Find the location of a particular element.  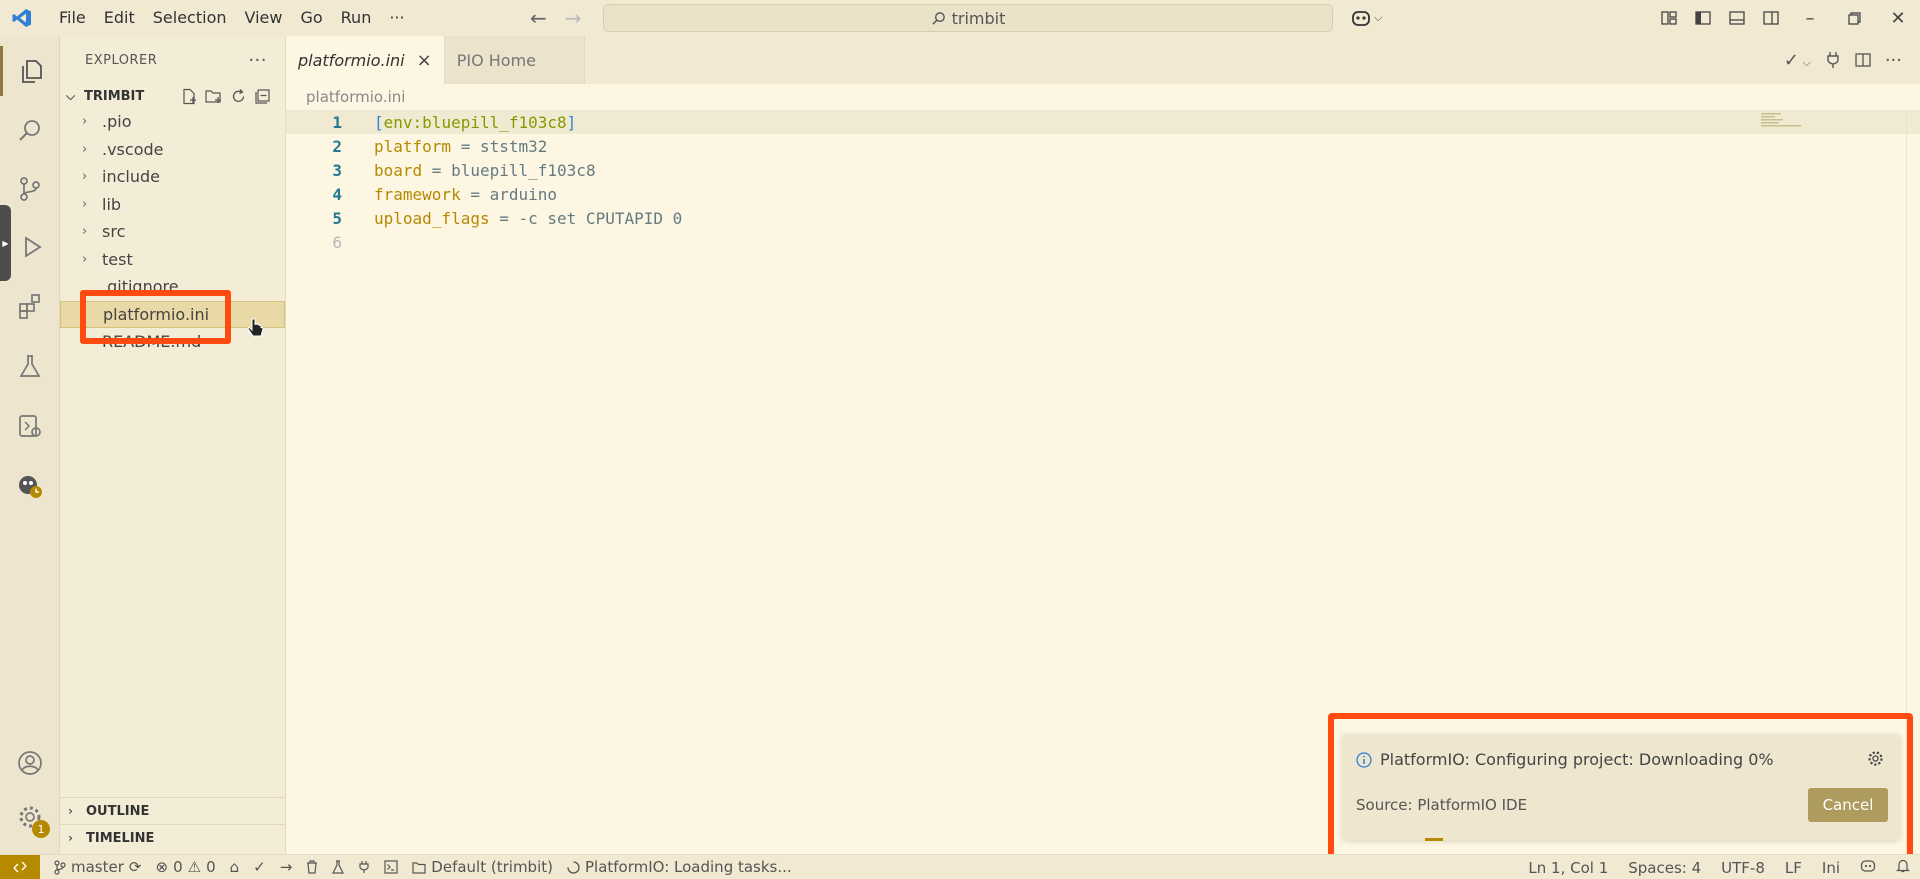

sidebar-bottom-sections: › OUTLINE › TIMELINE is located at coordinates (173, 824).